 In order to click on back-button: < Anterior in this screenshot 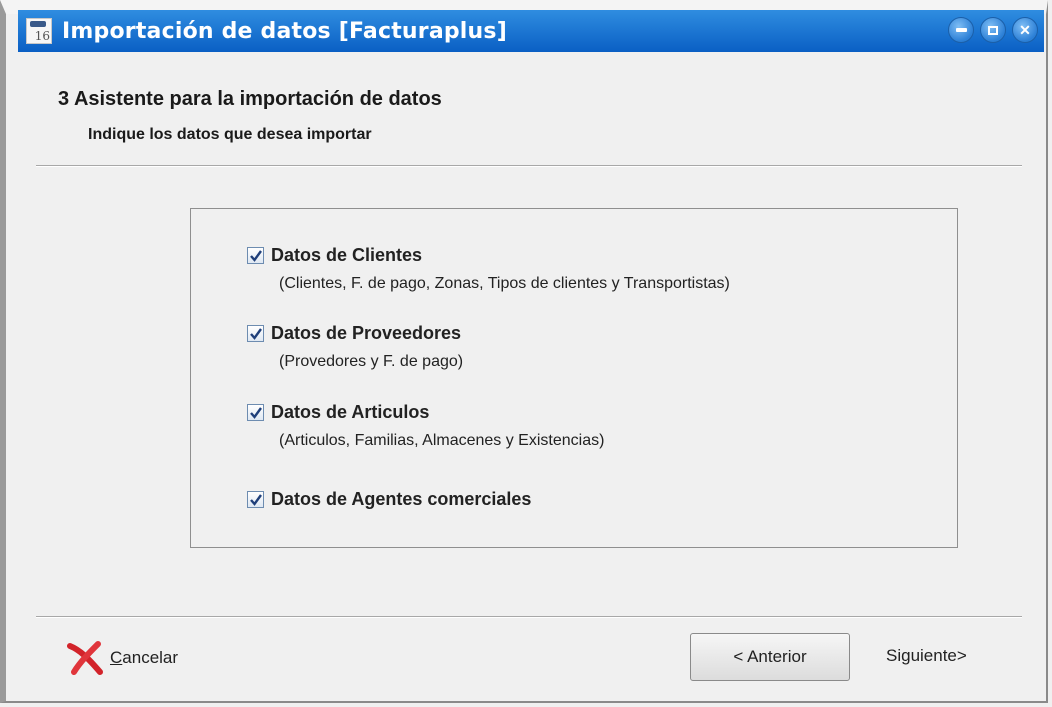, I will do `click(770, 657)`.